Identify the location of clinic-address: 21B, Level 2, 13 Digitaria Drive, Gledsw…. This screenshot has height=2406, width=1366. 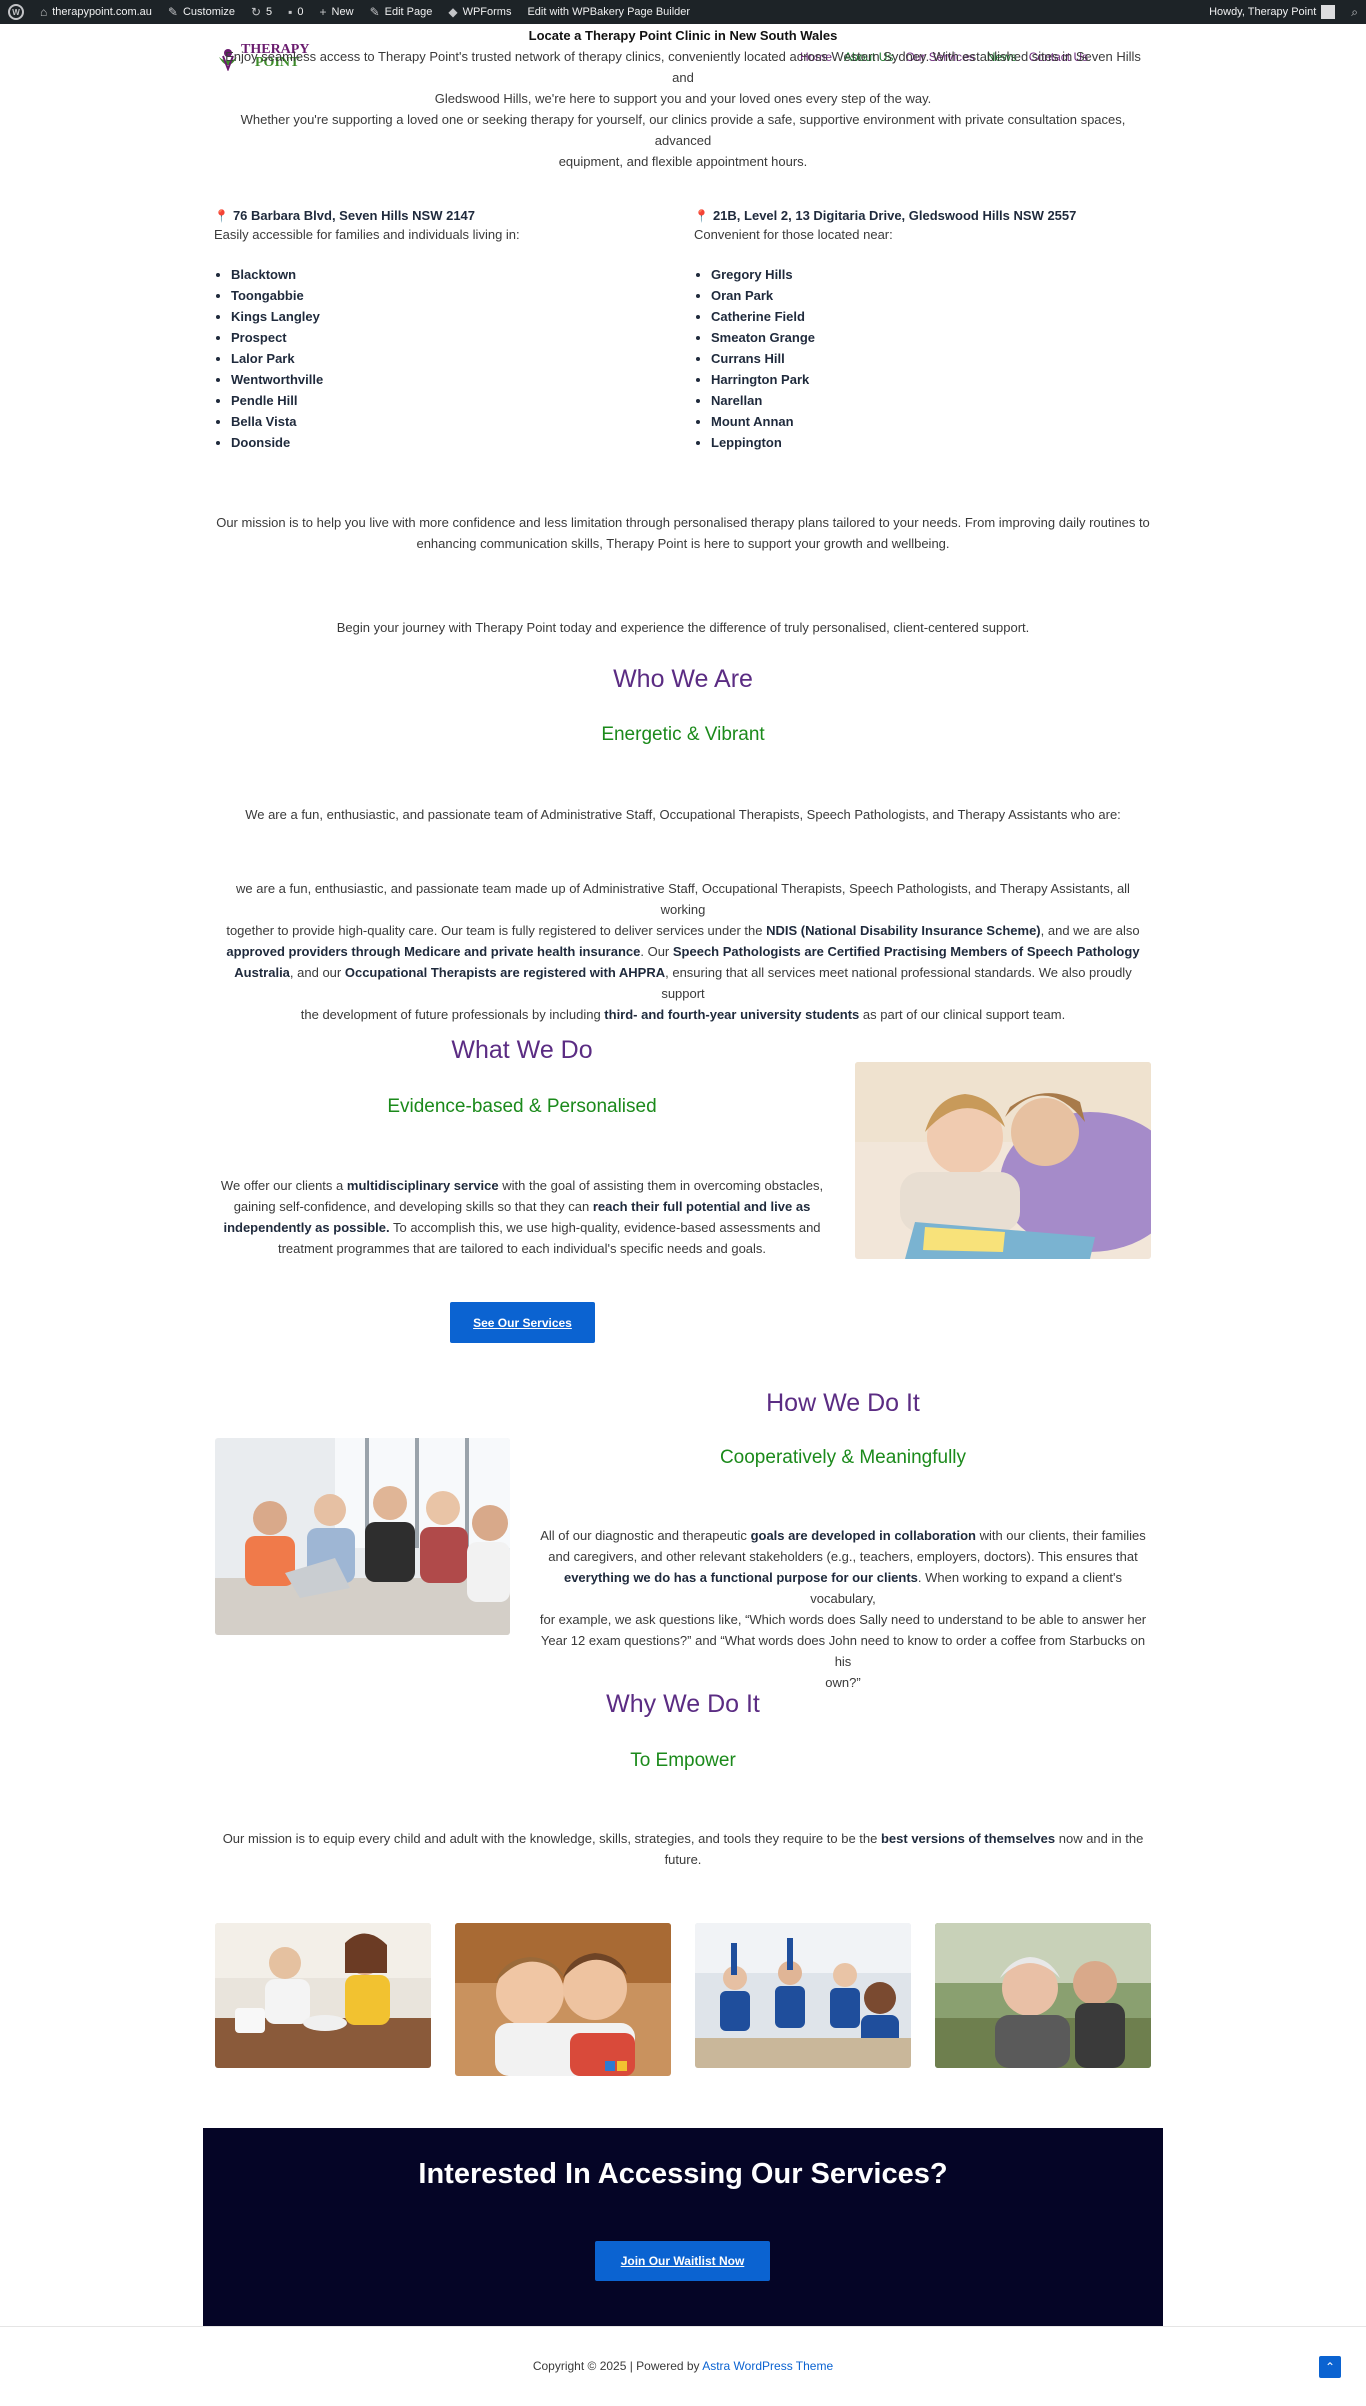
(894, 215).